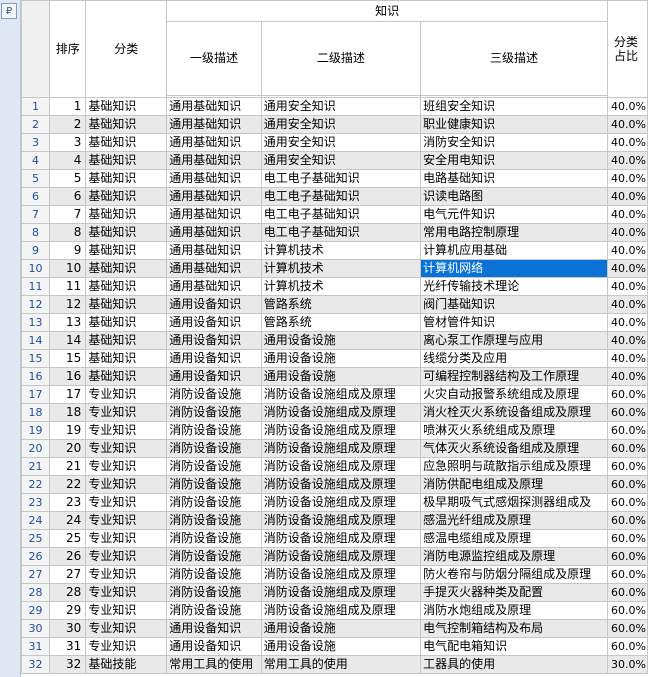 This screenshot has height=677, width=648. What do you see at coordinates (334, 178) in the screenshot?
I see `table-row: 5 5 基础知识 通用基础知识 电工电子基础知识 电路基础知识 40.0%` at bounding box center [334, 178].